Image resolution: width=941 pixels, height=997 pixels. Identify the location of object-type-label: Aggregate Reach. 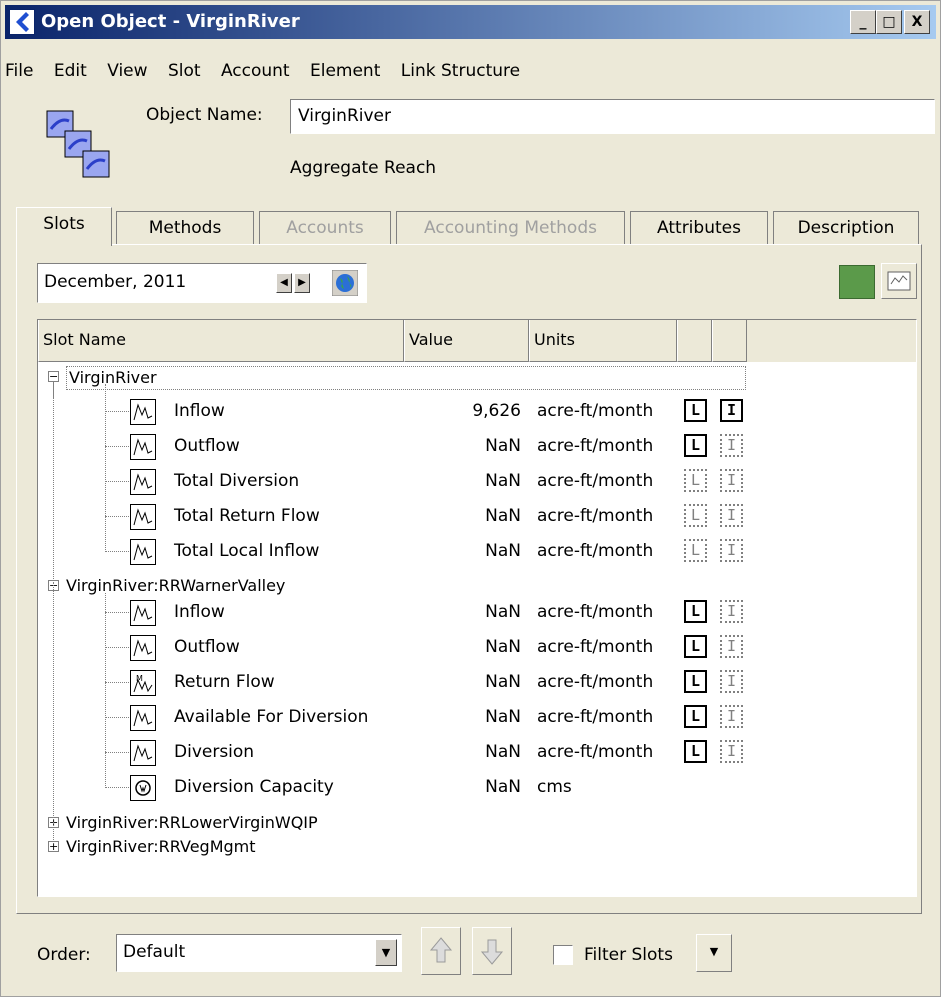
(363, 168).